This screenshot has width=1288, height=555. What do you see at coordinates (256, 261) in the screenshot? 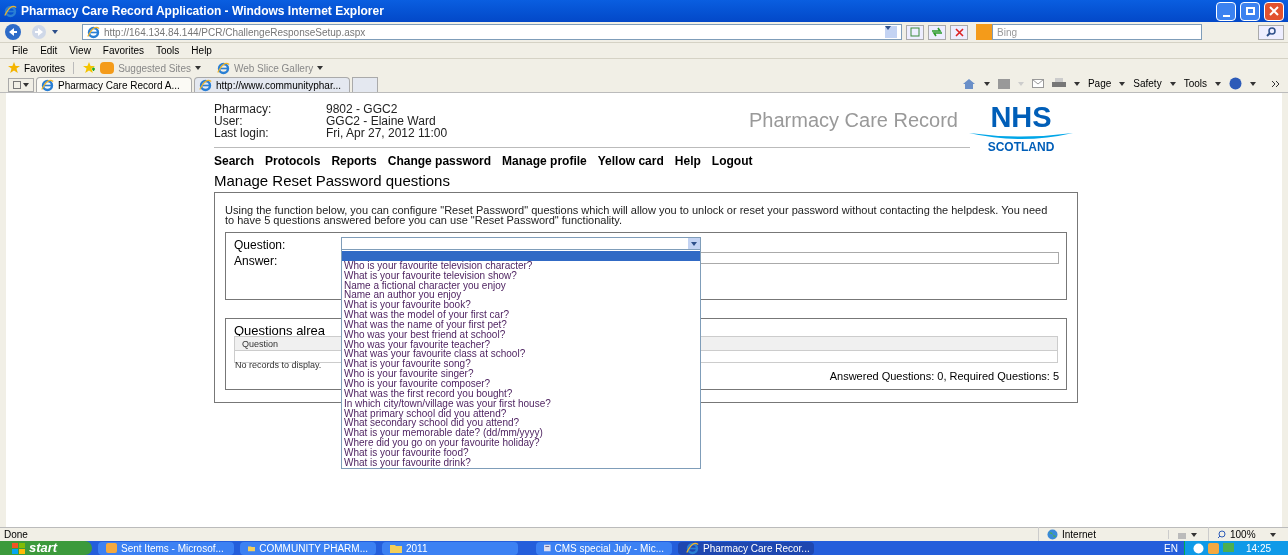
I see `field-label: Answer:` at bounding box center [256, 261].